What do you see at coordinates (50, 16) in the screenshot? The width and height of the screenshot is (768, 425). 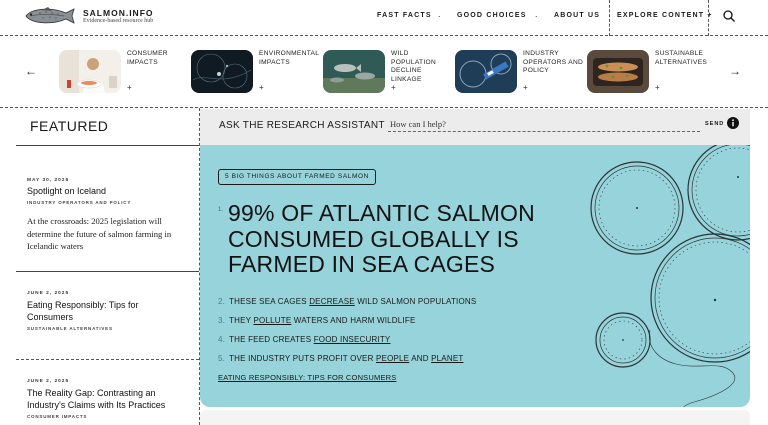 I see `salmon-fish-logo` at bounding box center [50, 16].